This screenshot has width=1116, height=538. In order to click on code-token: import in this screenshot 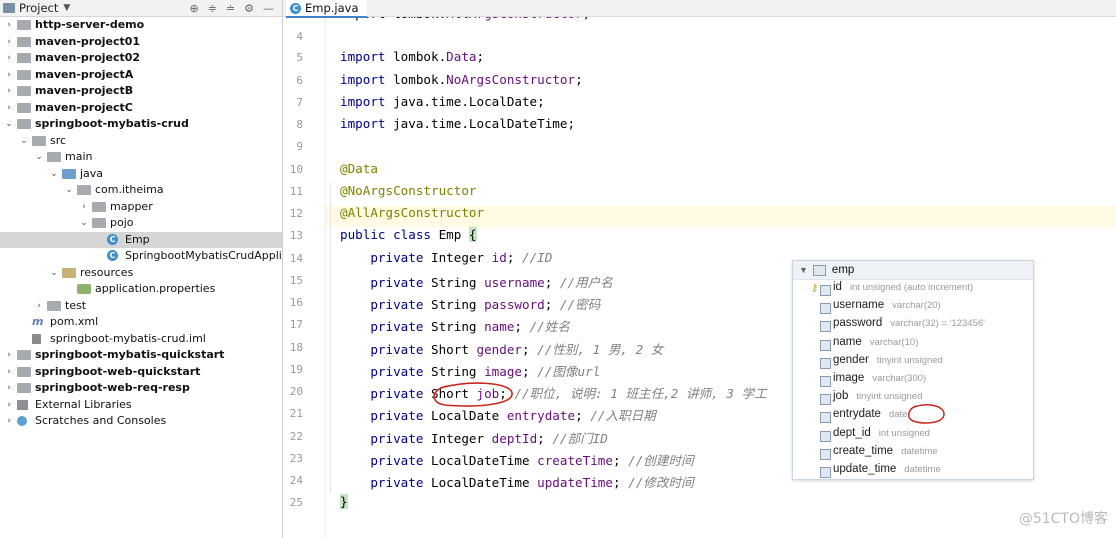, I will do `click(363, 123)`.